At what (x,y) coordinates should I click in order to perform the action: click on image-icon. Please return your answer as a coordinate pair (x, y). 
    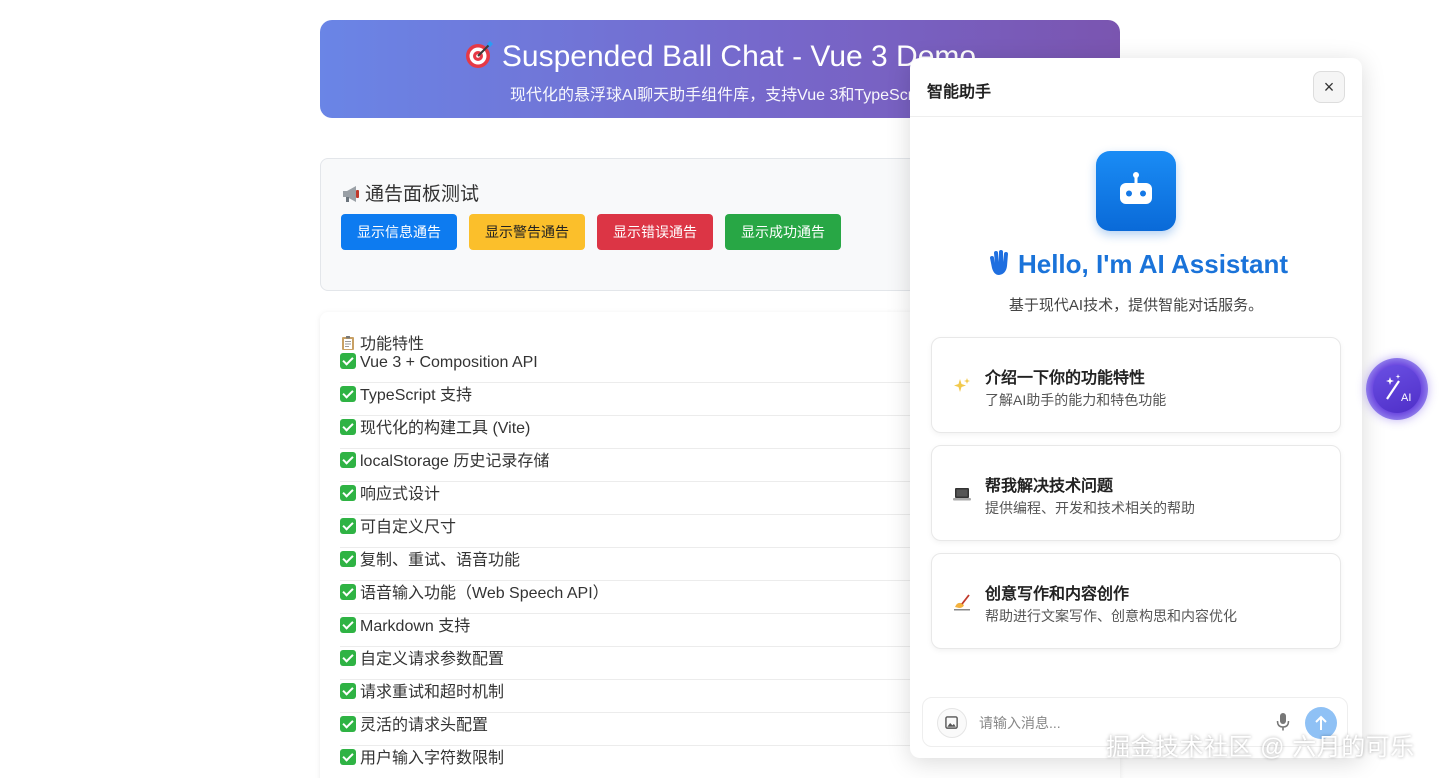
    Looking at the image, I should click on (951, 722).